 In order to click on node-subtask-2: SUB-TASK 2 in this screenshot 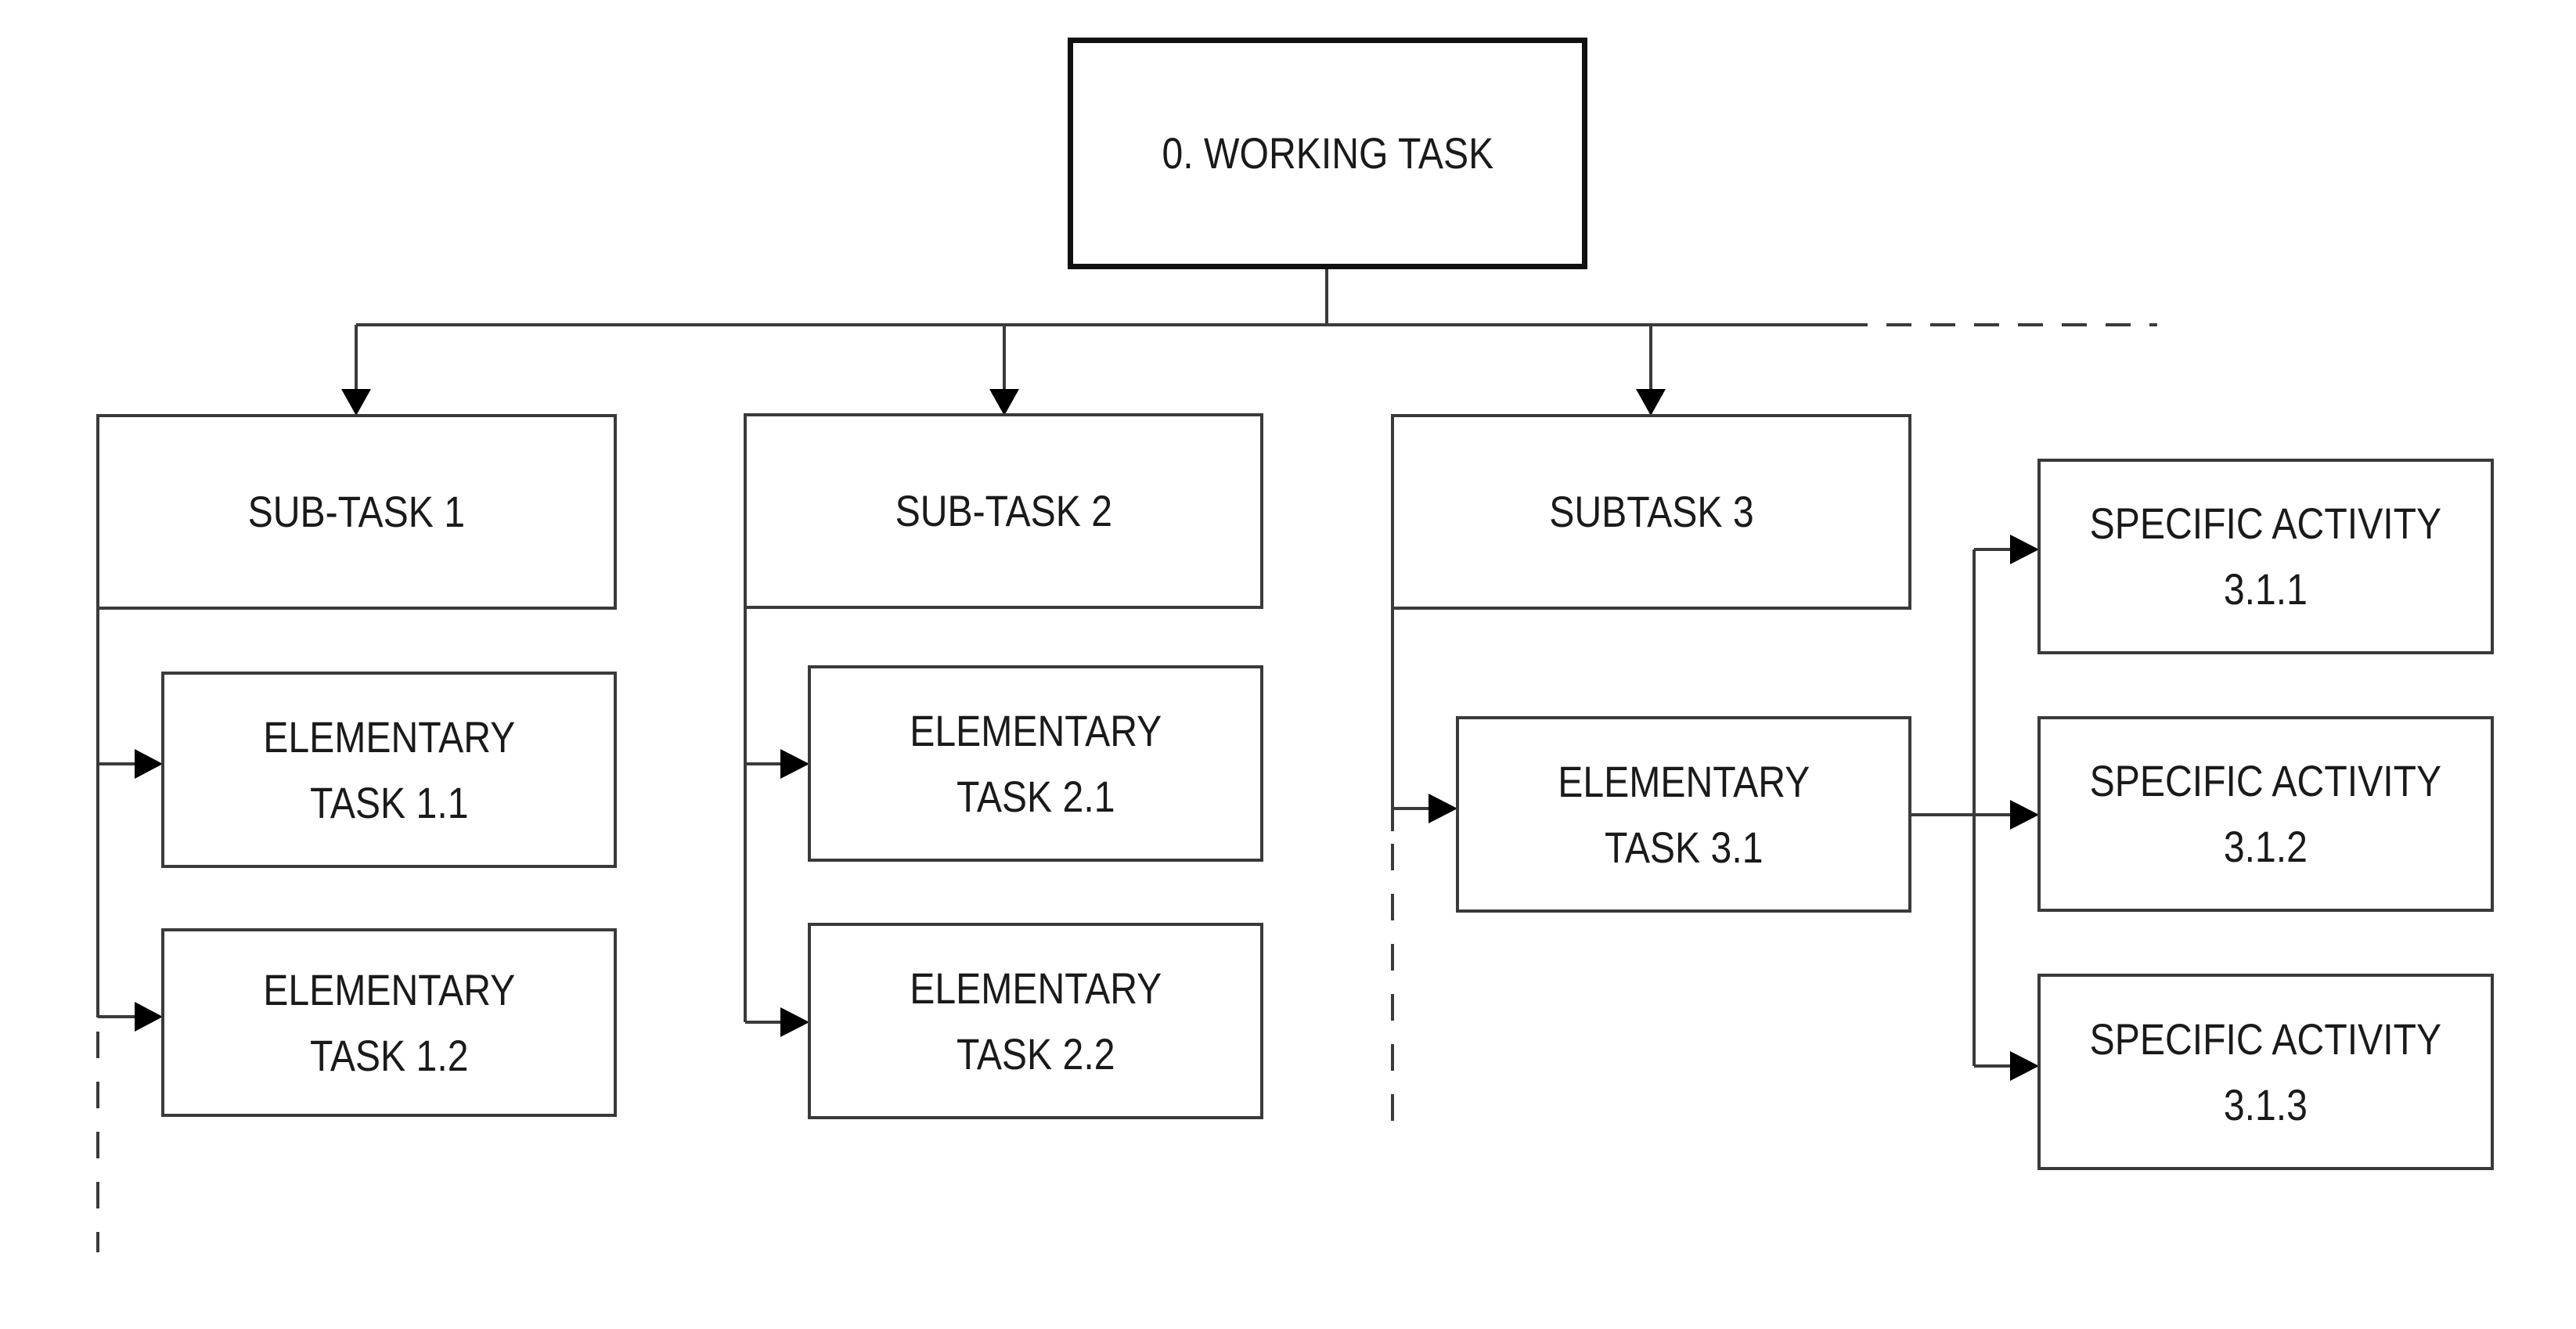, I will do `click(1003, 511)`.